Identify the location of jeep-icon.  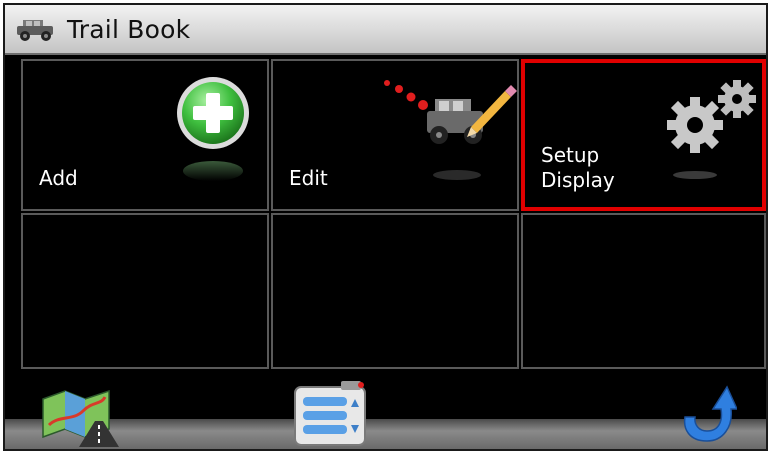
(36, 31).